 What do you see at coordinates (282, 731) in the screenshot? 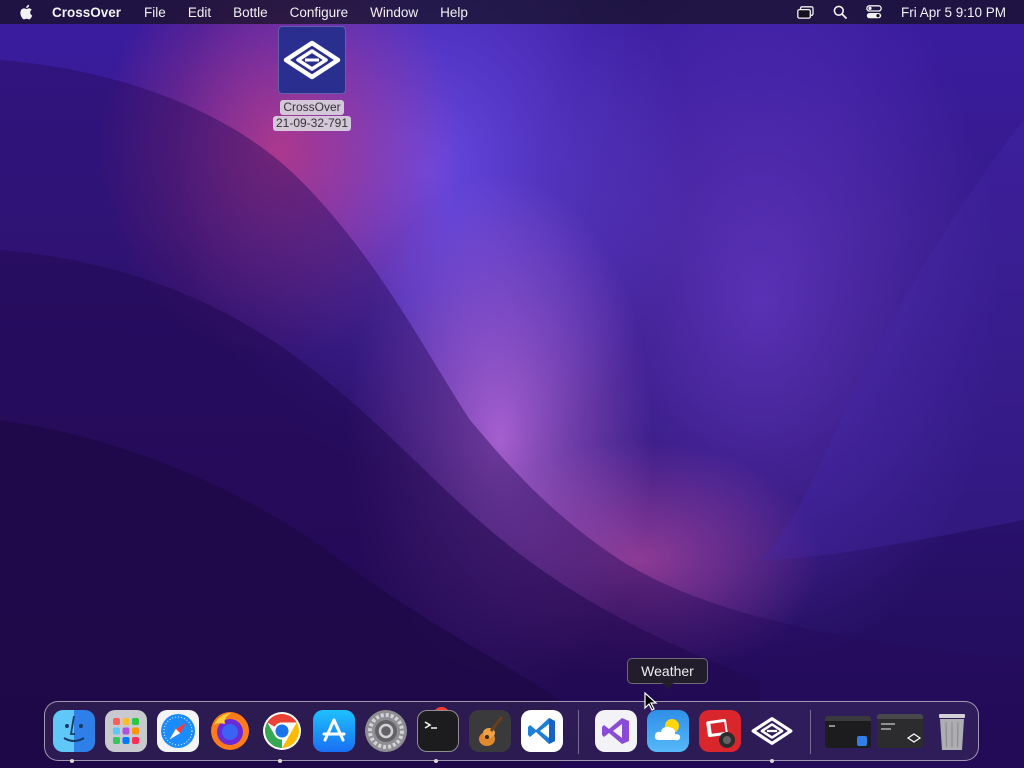
I see `chrome-icon` at bounding box center [282, 731].